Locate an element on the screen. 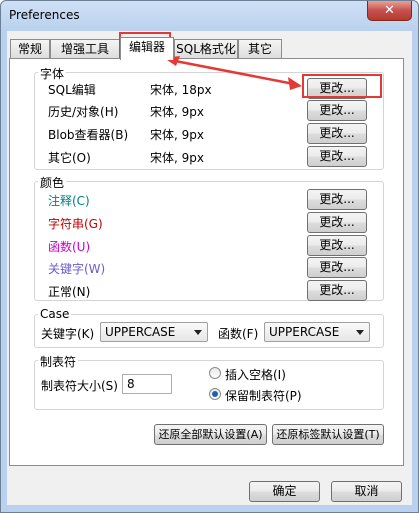 The width and height of the screenshot is (419, 513). tab-editor: 编辑器 is located at coordinates (147, 48).